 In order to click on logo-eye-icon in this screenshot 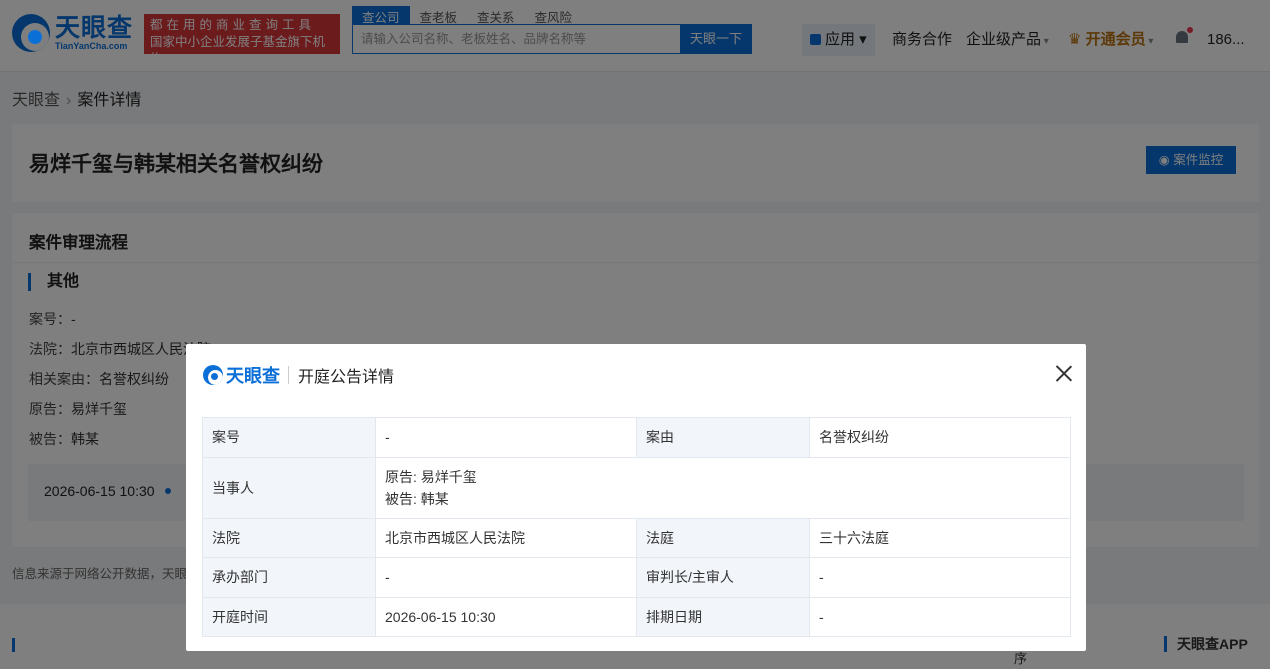, I will do `click(213, 375)`.